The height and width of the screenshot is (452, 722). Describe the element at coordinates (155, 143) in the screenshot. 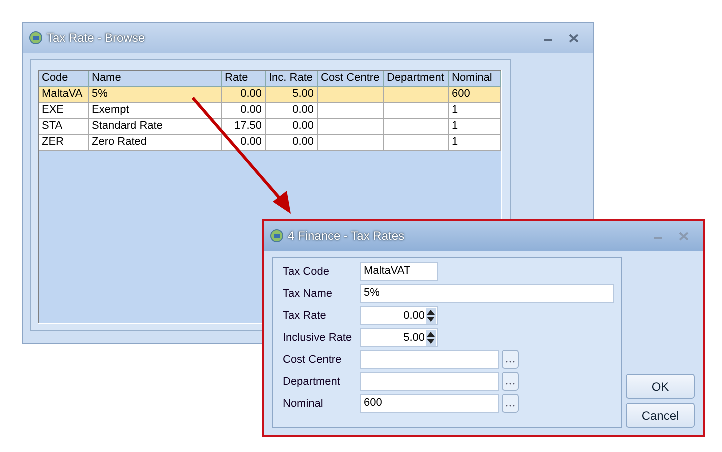

I see `table-cell: Zero Rated` at that location.